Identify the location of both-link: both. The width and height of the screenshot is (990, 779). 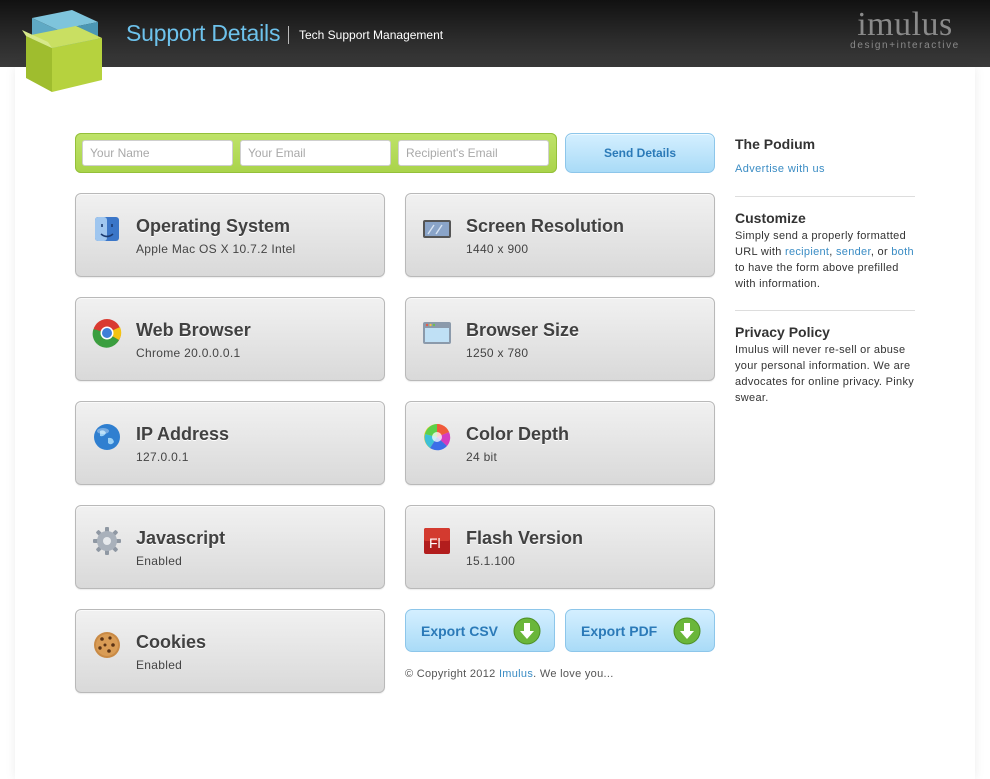
(902, 252).